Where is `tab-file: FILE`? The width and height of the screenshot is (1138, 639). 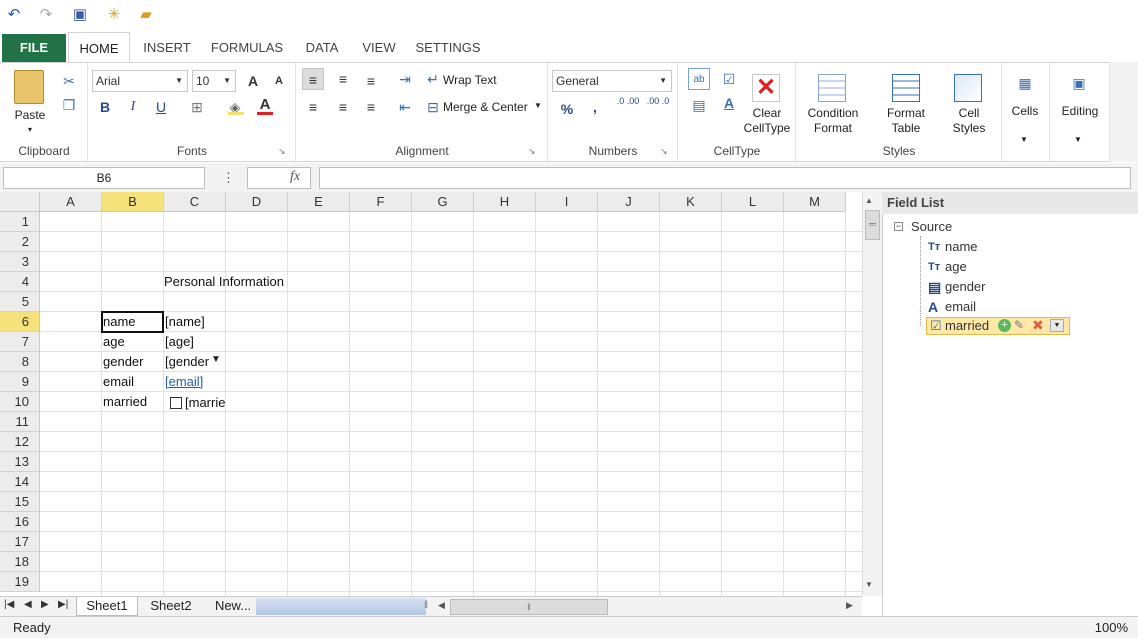 tab-file: FILE is located at coordinates (34, 48).